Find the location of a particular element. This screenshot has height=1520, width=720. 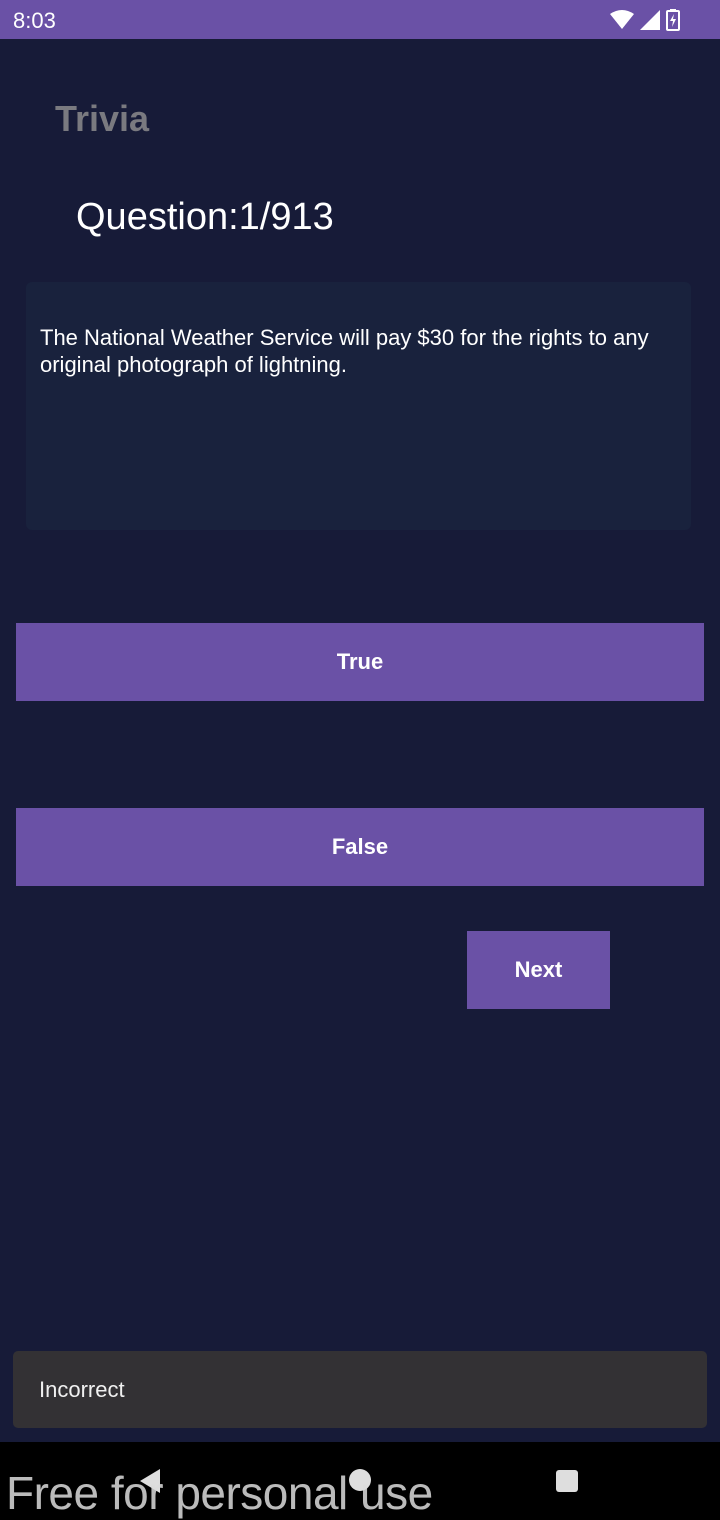

snackbar: Incorrect is located at coordinates (360, 1389).